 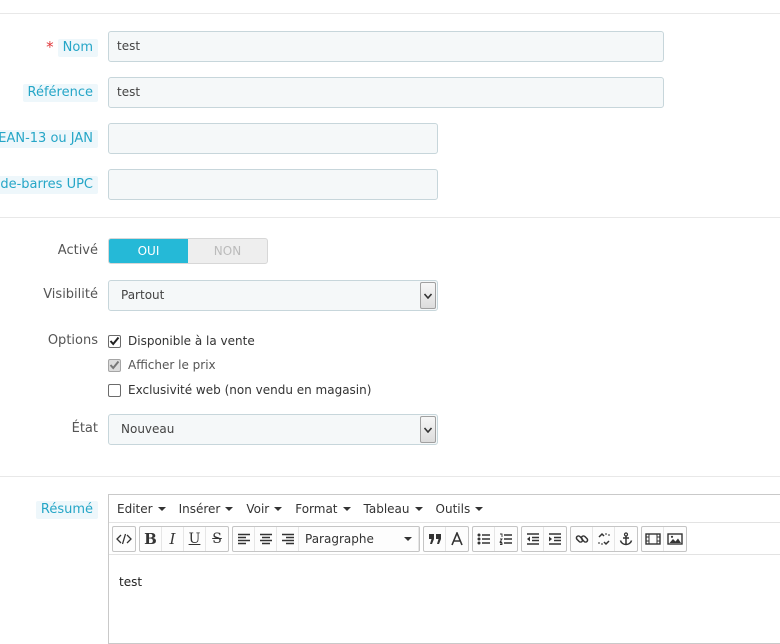 What do you see at coordinates (453, 508) in the screenshot?
I see `menu-tools-label: Outils` at bounding box center [453, 508].